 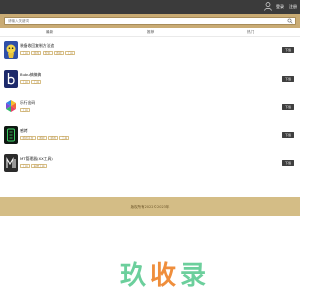 I want to click on app-list-item: 乐行出码 工具 下载, so click(x=150, y=113).